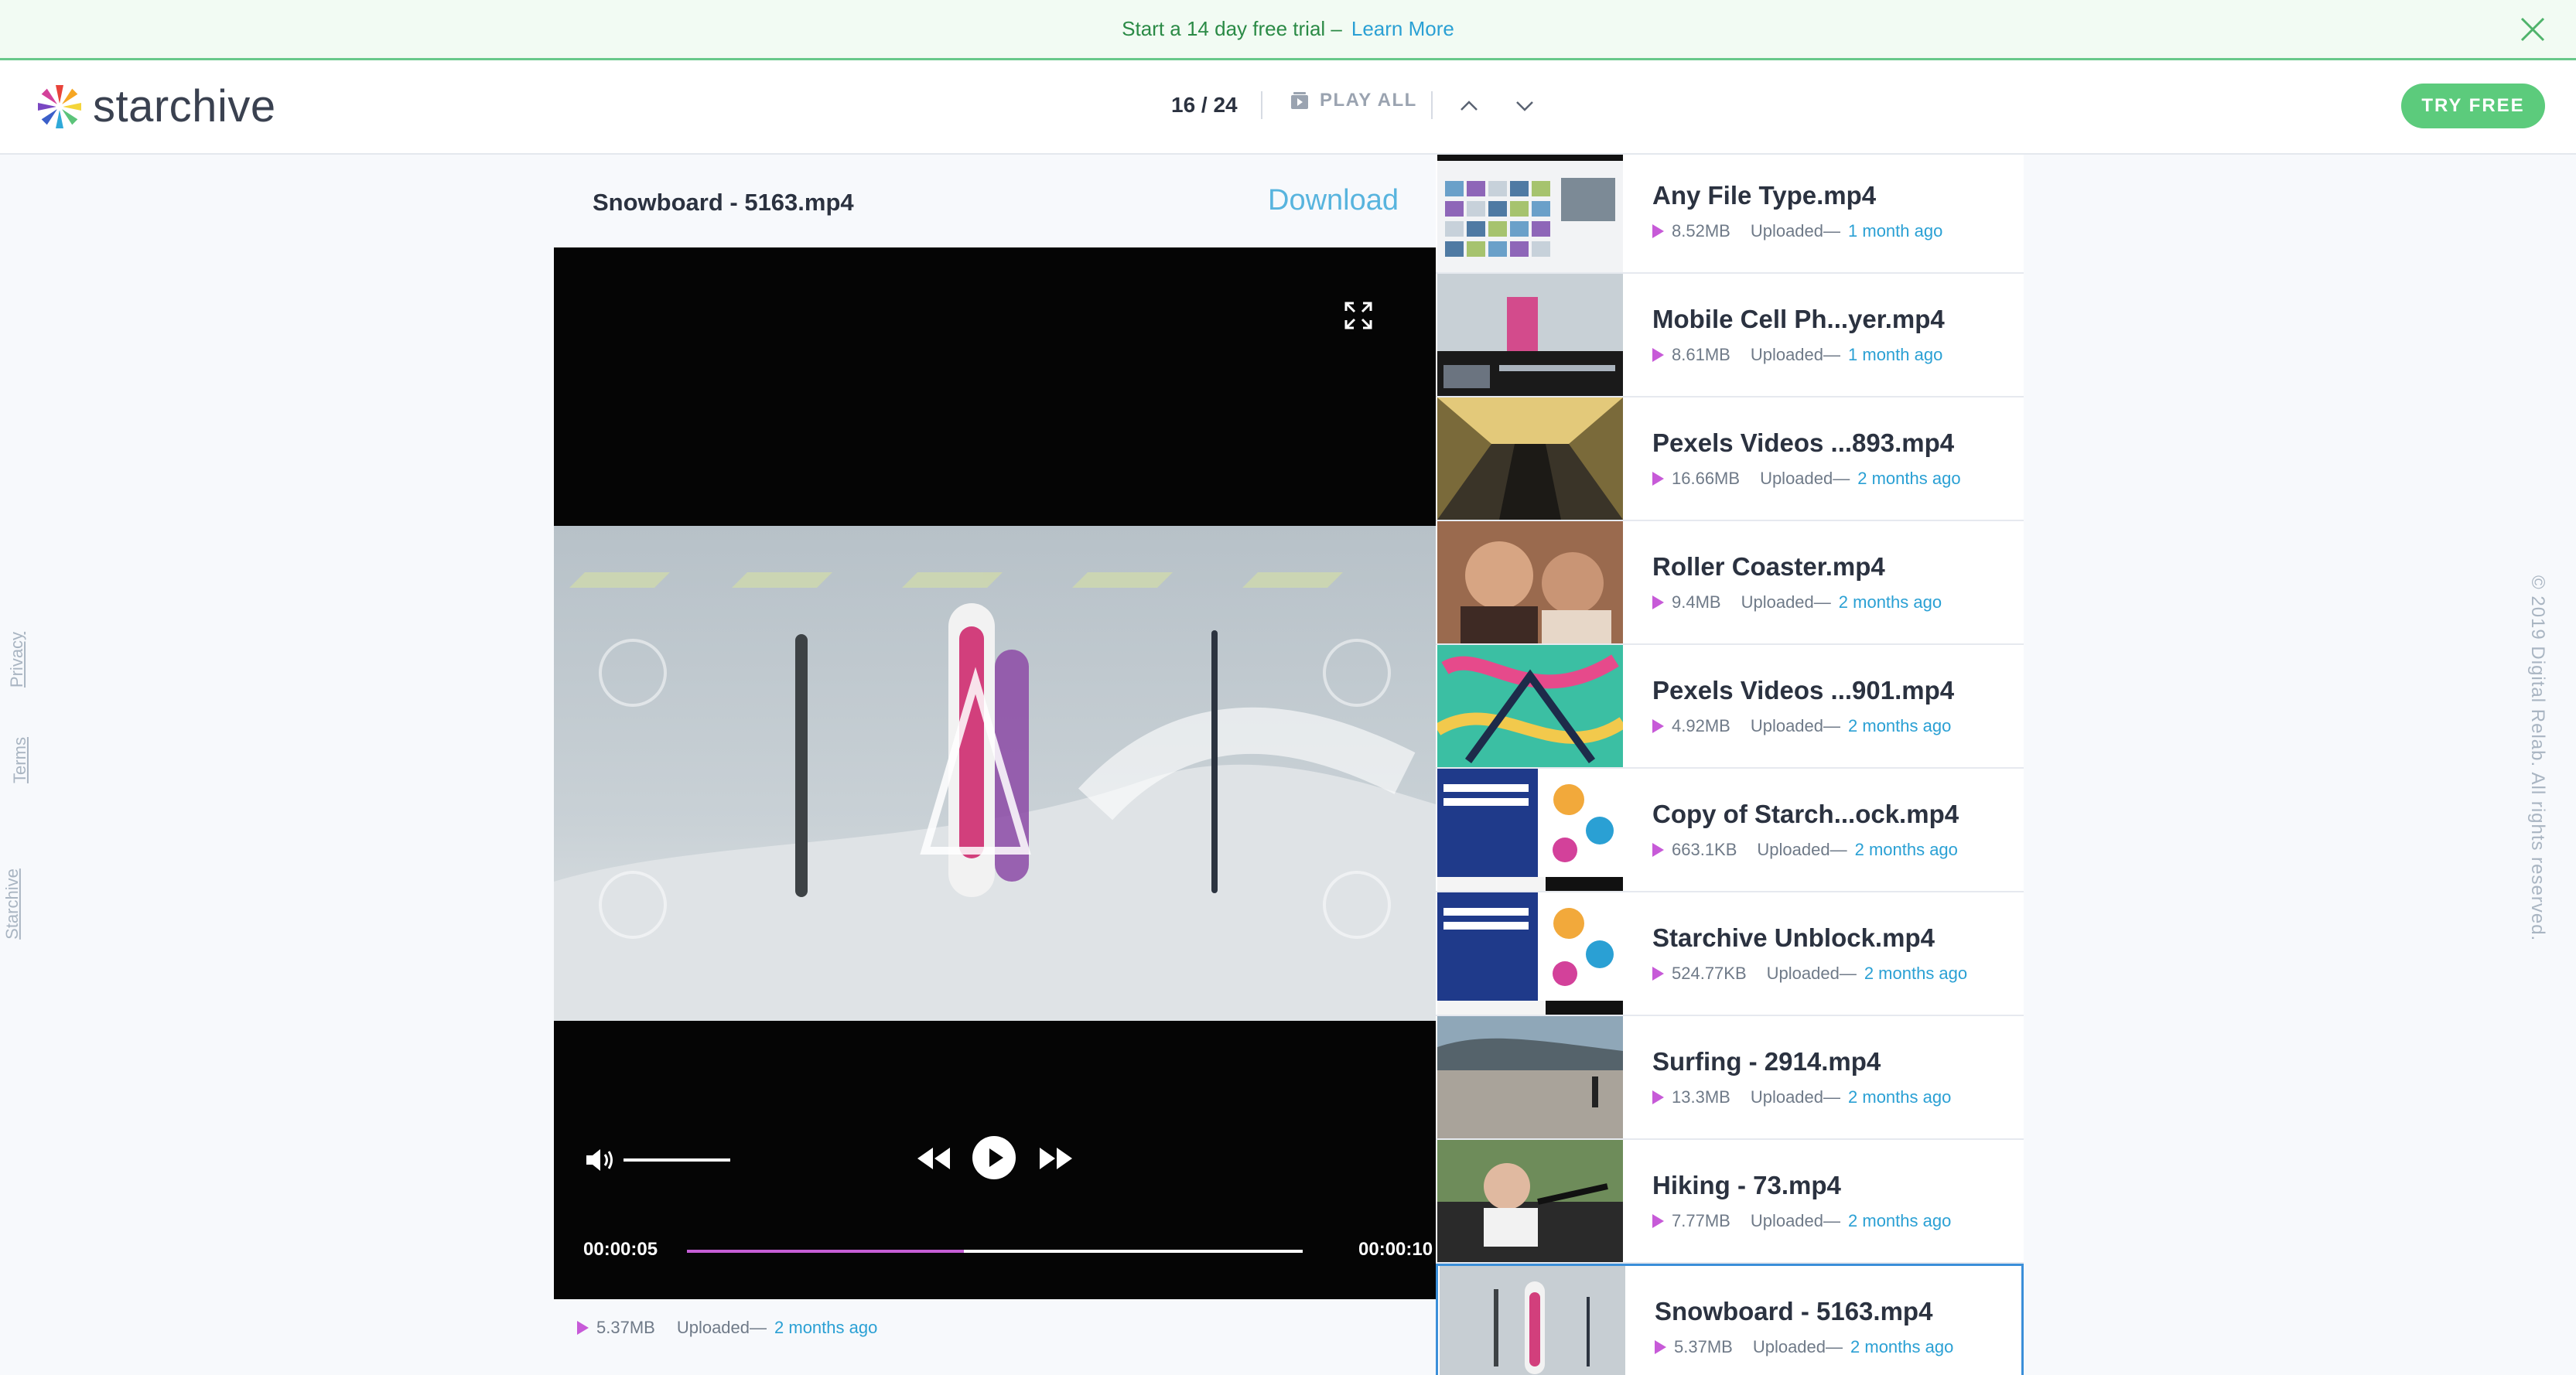 This screenshot has height=1375, width=2576. I want to click on volume-icon, so click(600, 1160).